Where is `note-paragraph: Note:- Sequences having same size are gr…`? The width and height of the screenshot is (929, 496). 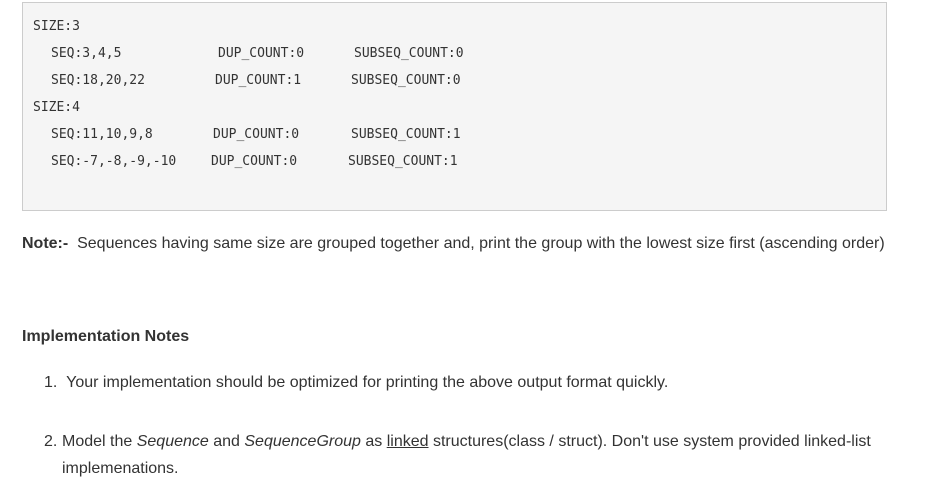
note-paragraph: Note:- Sequences having same size are gr… is located at coordinates (462, 243).